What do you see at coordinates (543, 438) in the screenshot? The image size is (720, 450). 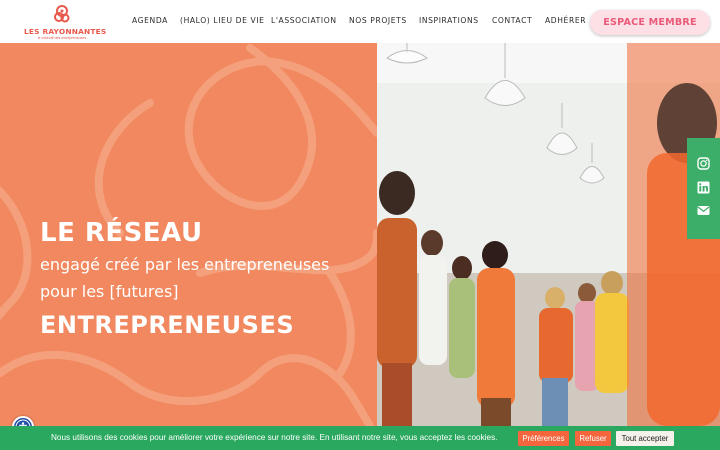 I see `cookie-preferences-button: Préférences` at bounding box center [543, 438].